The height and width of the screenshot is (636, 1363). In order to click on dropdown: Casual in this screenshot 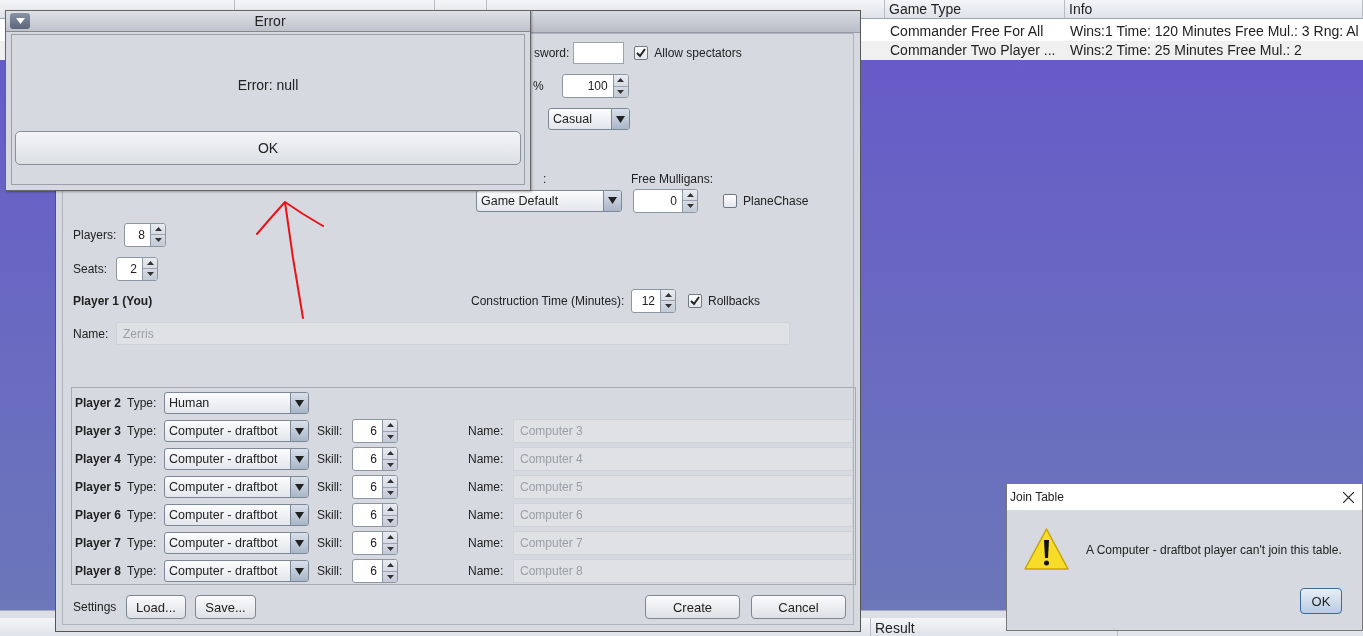, I will do `click(589, 119)`.